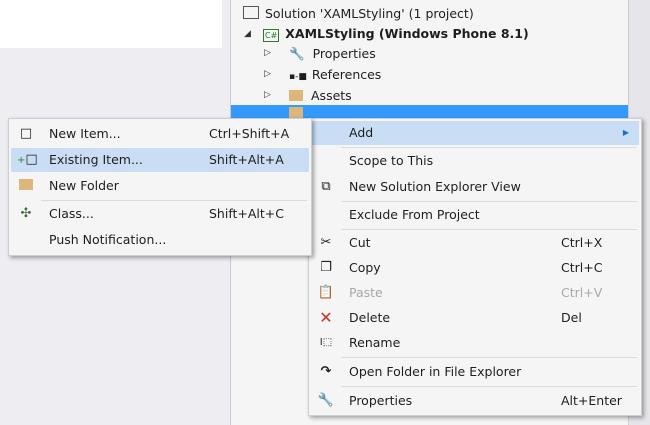 This screenshot has height=425, width=650. Describe the element at coordinates (26, 186) in the screenshot. I see `new-folder-icon` at that location.